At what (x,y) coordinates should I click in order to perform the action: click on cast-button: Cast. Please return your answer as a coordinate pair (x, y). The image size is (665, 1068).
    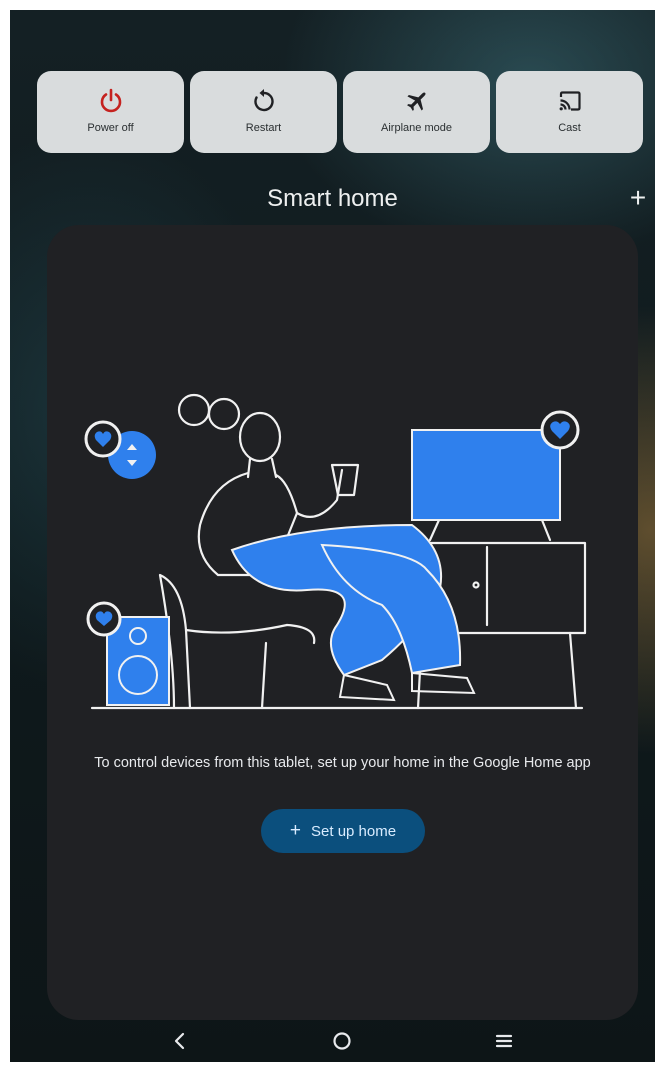
    Looking at the image, I should click on (569, 112).